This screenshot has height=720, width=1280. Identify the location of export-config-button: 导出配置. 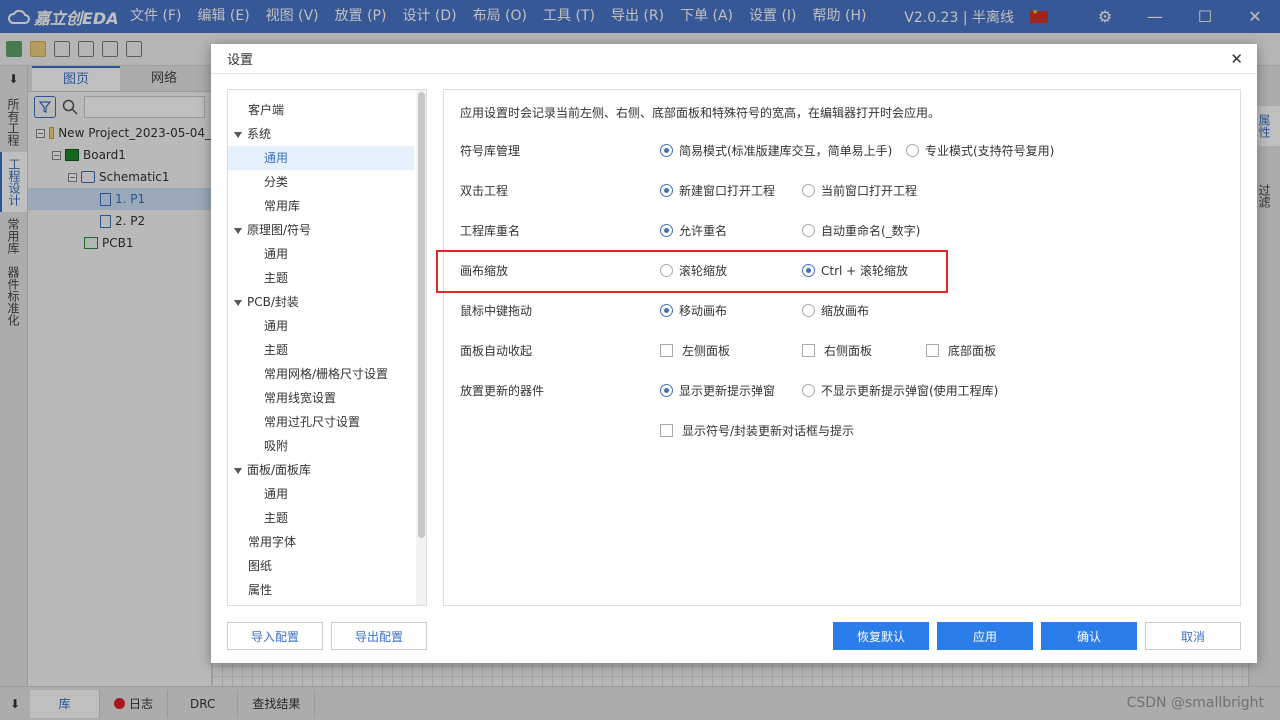
(379, 636).